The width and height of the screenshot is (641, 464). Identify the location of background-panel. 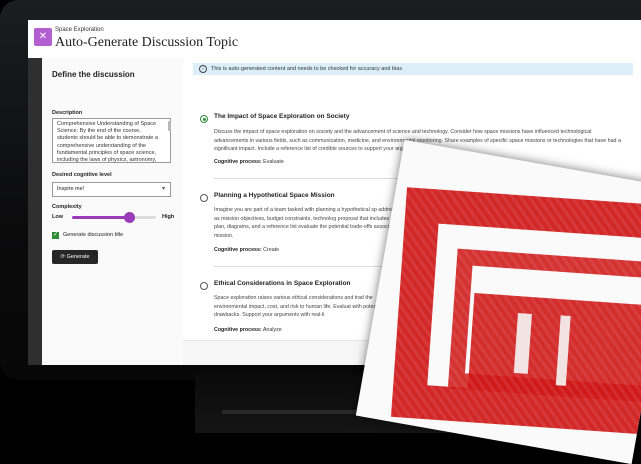
(35, 211).